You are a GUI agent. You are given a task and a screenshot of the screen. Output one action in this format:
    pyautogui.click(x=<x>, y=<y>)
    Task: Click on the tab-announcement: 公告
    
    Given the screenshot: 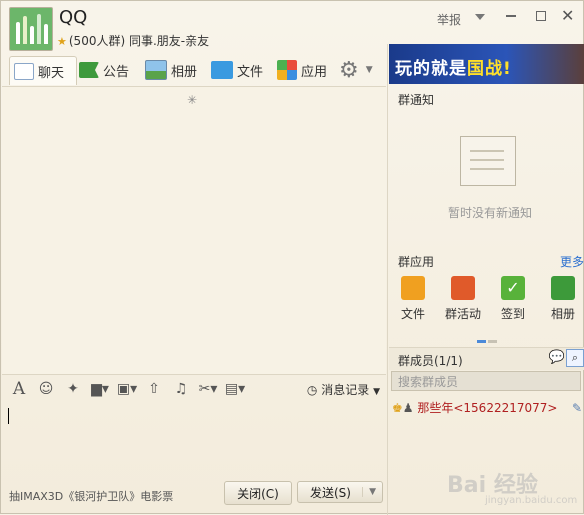 What is the action you would take?
    pyautogui.click(x=104, y=70)
    